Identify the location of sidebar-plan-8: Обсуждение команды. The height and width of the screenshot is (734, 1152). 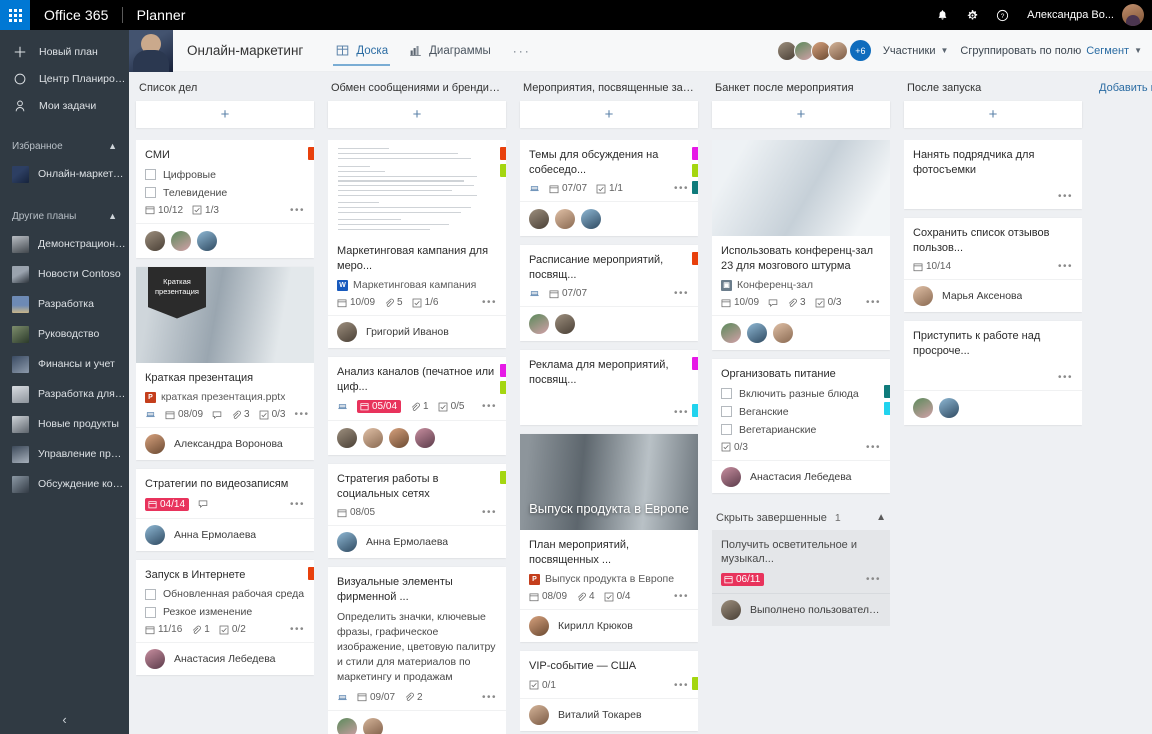
(64, 484).